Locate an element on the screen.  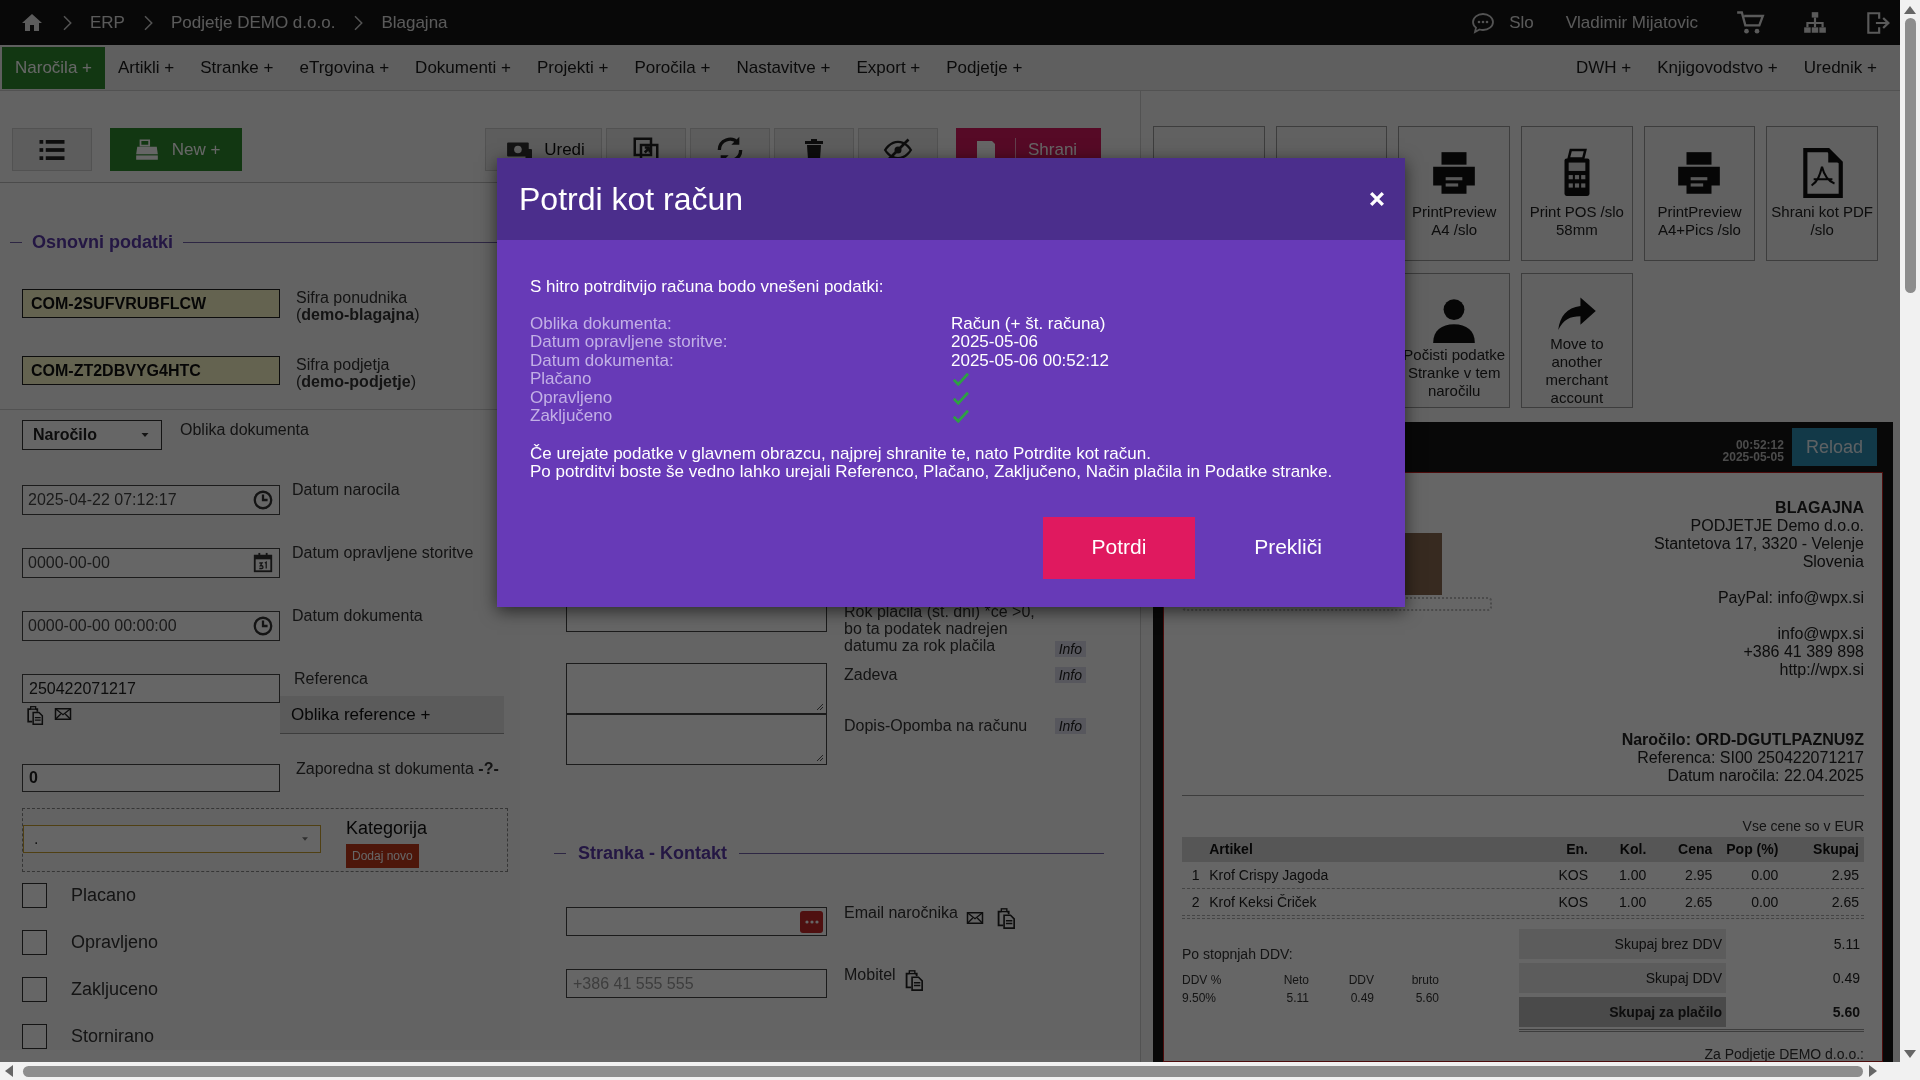
menu-item: Projekti + is located at coordinates (573, 67).